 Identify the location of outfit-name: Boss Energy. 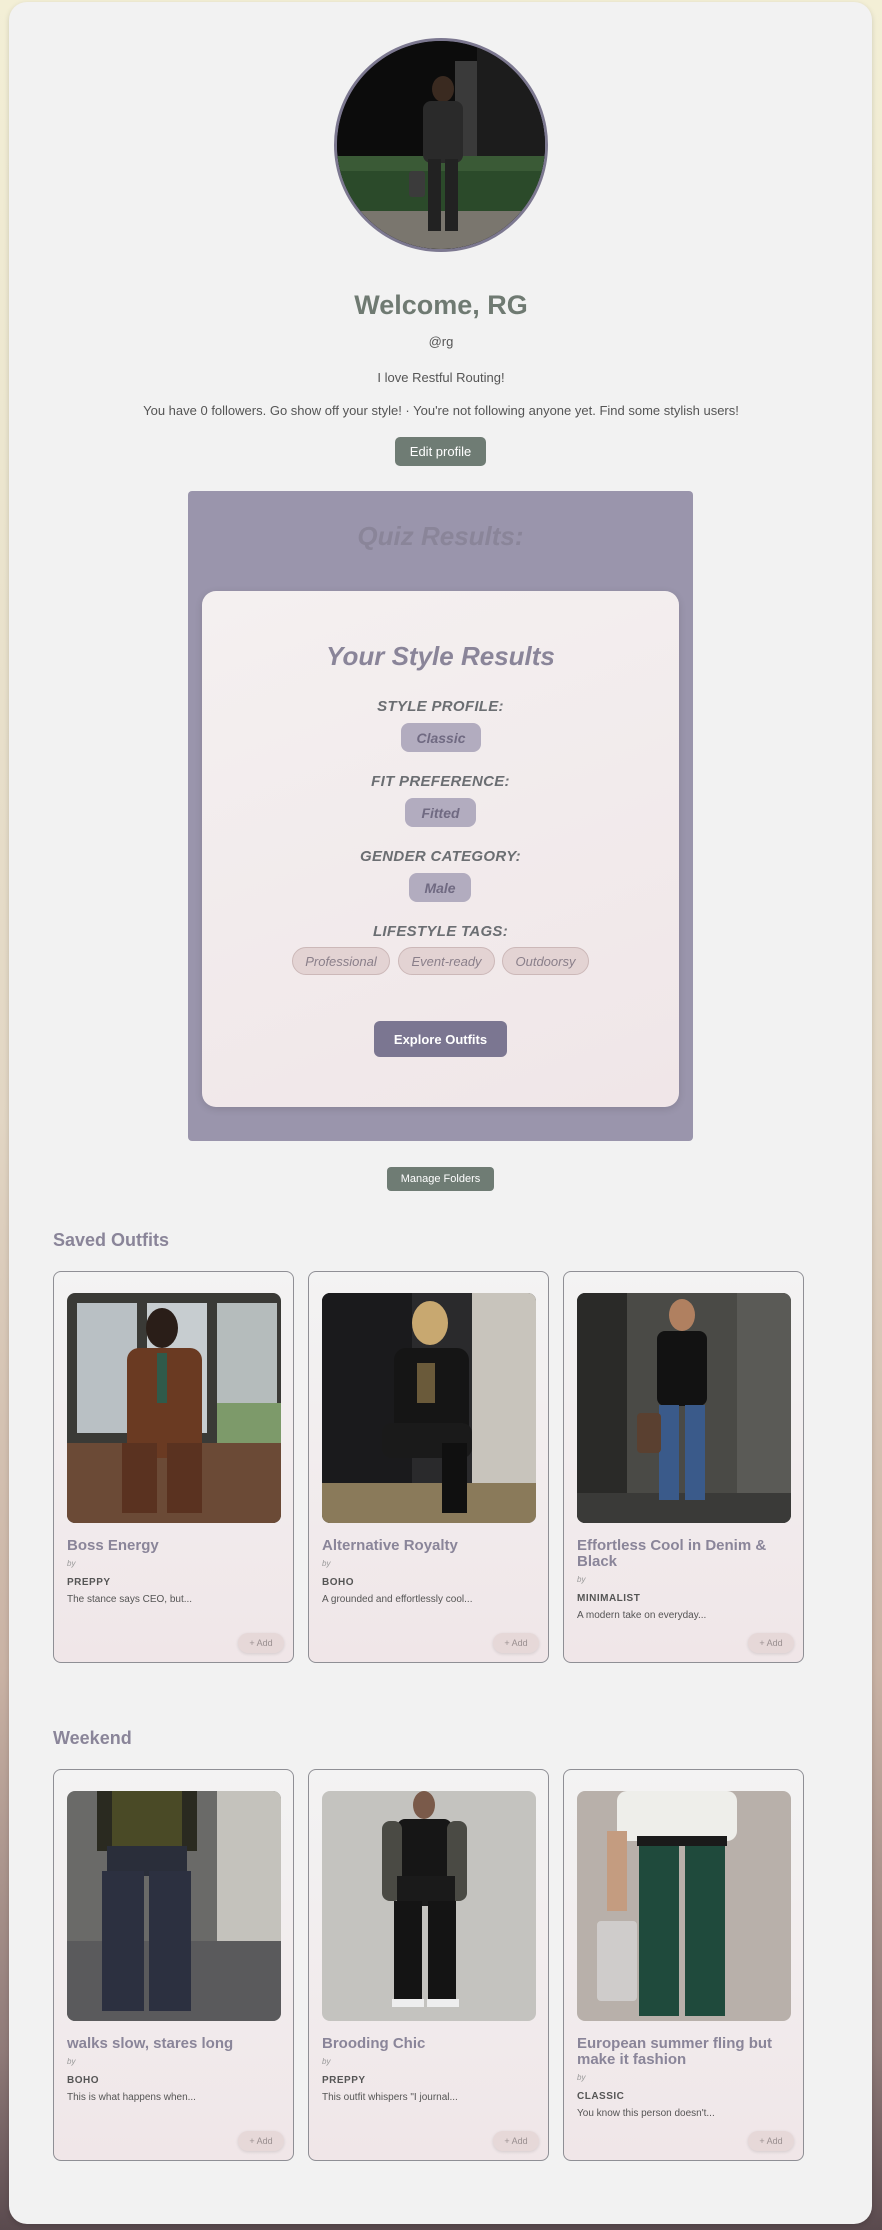
(174, 1546).